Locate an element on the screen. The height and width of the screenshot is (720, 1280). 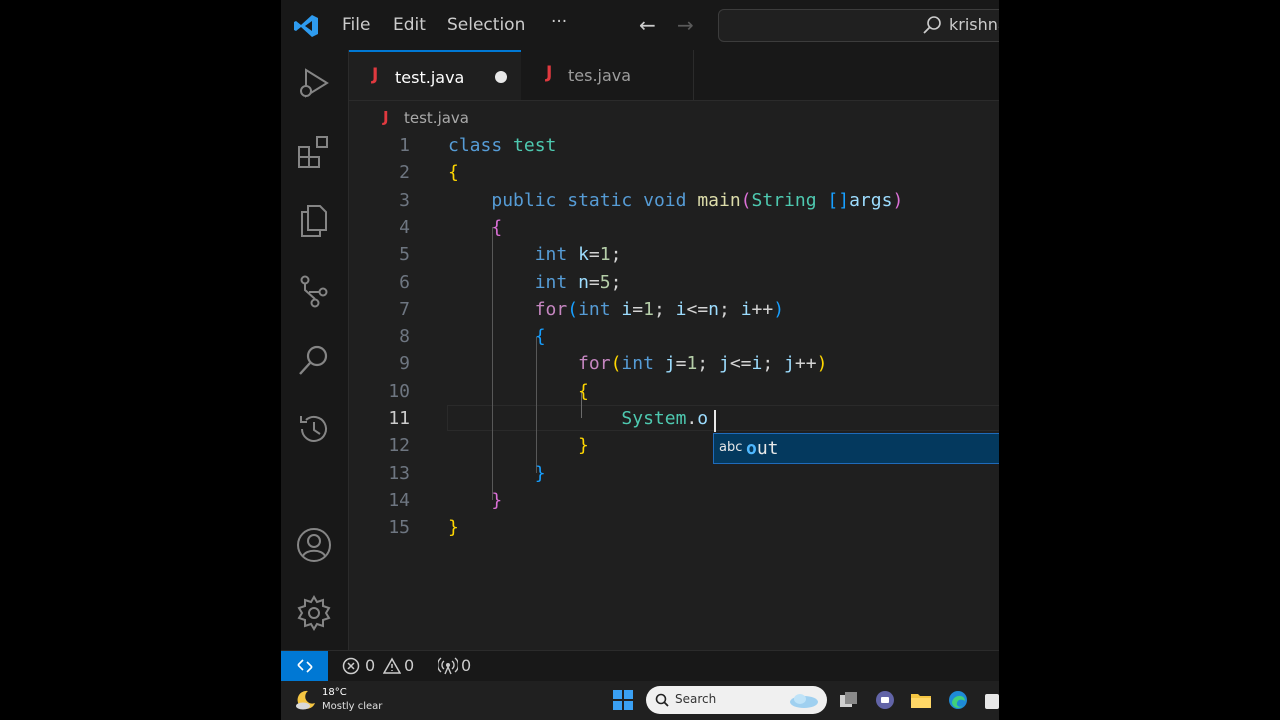
tab-label: tes.java is located at coordinates (600, 75).